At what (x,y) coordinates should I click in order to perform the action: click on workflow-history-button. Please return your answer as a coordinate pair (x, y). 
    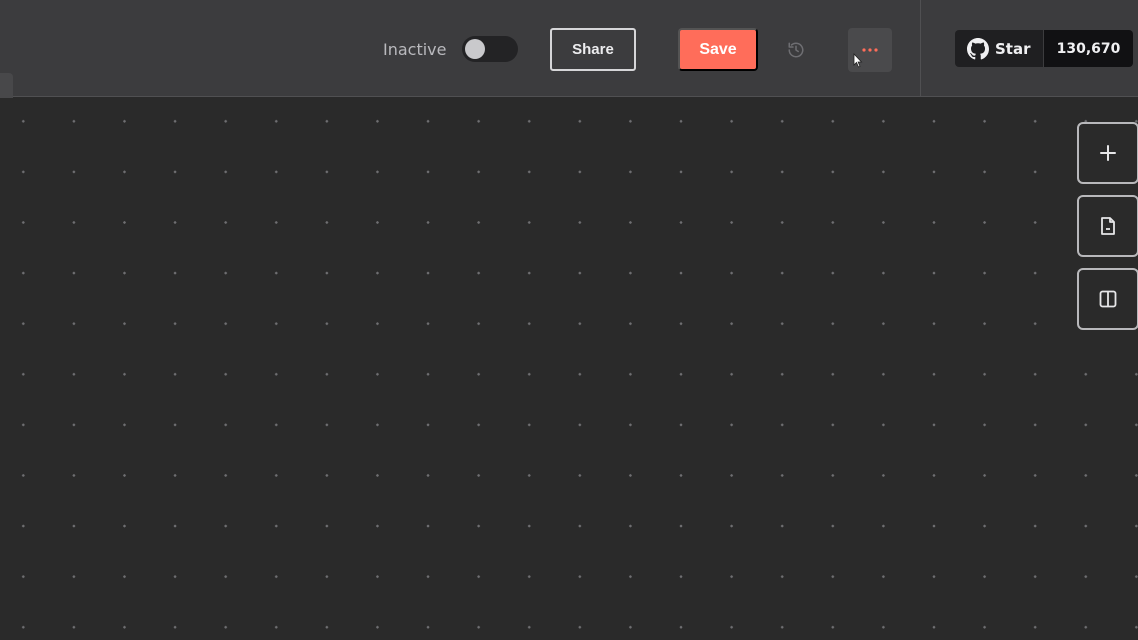
    Looking at the image, I should click on (796, 50).